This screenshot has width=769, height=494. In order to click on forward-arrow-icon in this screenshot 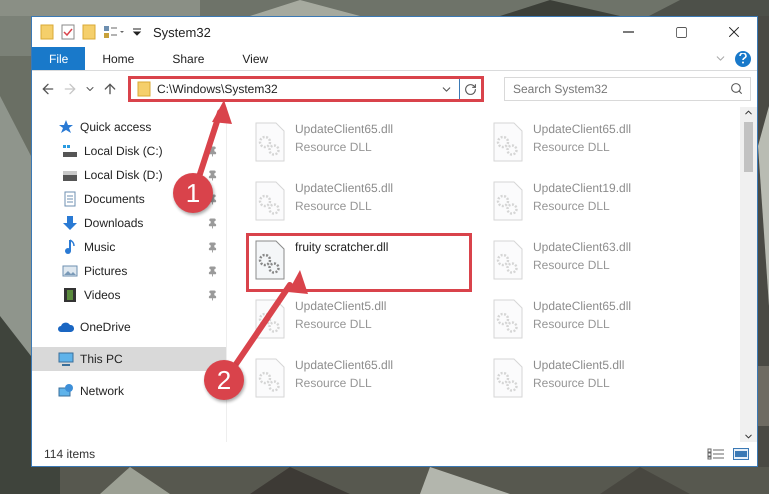, I will do `click(70, 89)`.